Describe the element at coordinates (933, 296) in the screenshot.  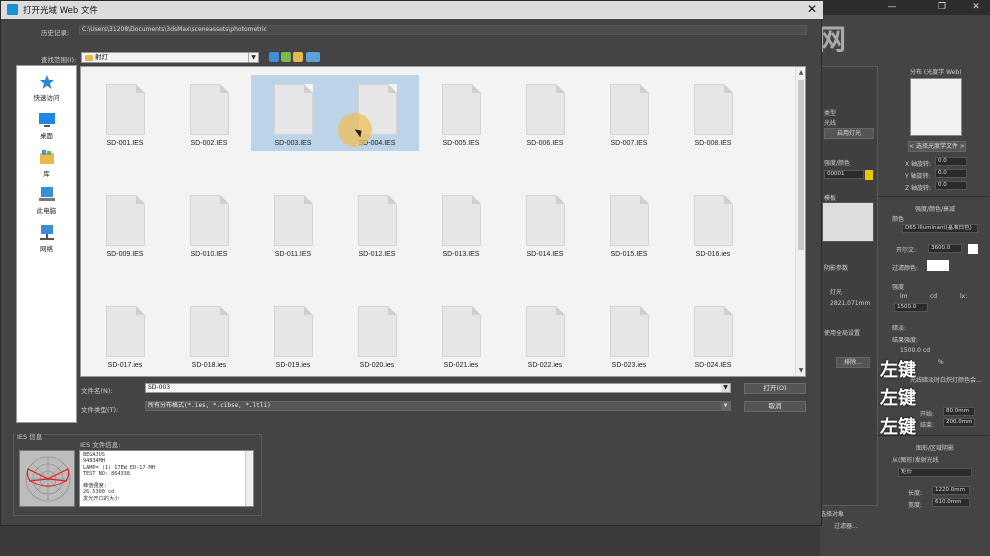
I see `unit-cd: cd` at that location.